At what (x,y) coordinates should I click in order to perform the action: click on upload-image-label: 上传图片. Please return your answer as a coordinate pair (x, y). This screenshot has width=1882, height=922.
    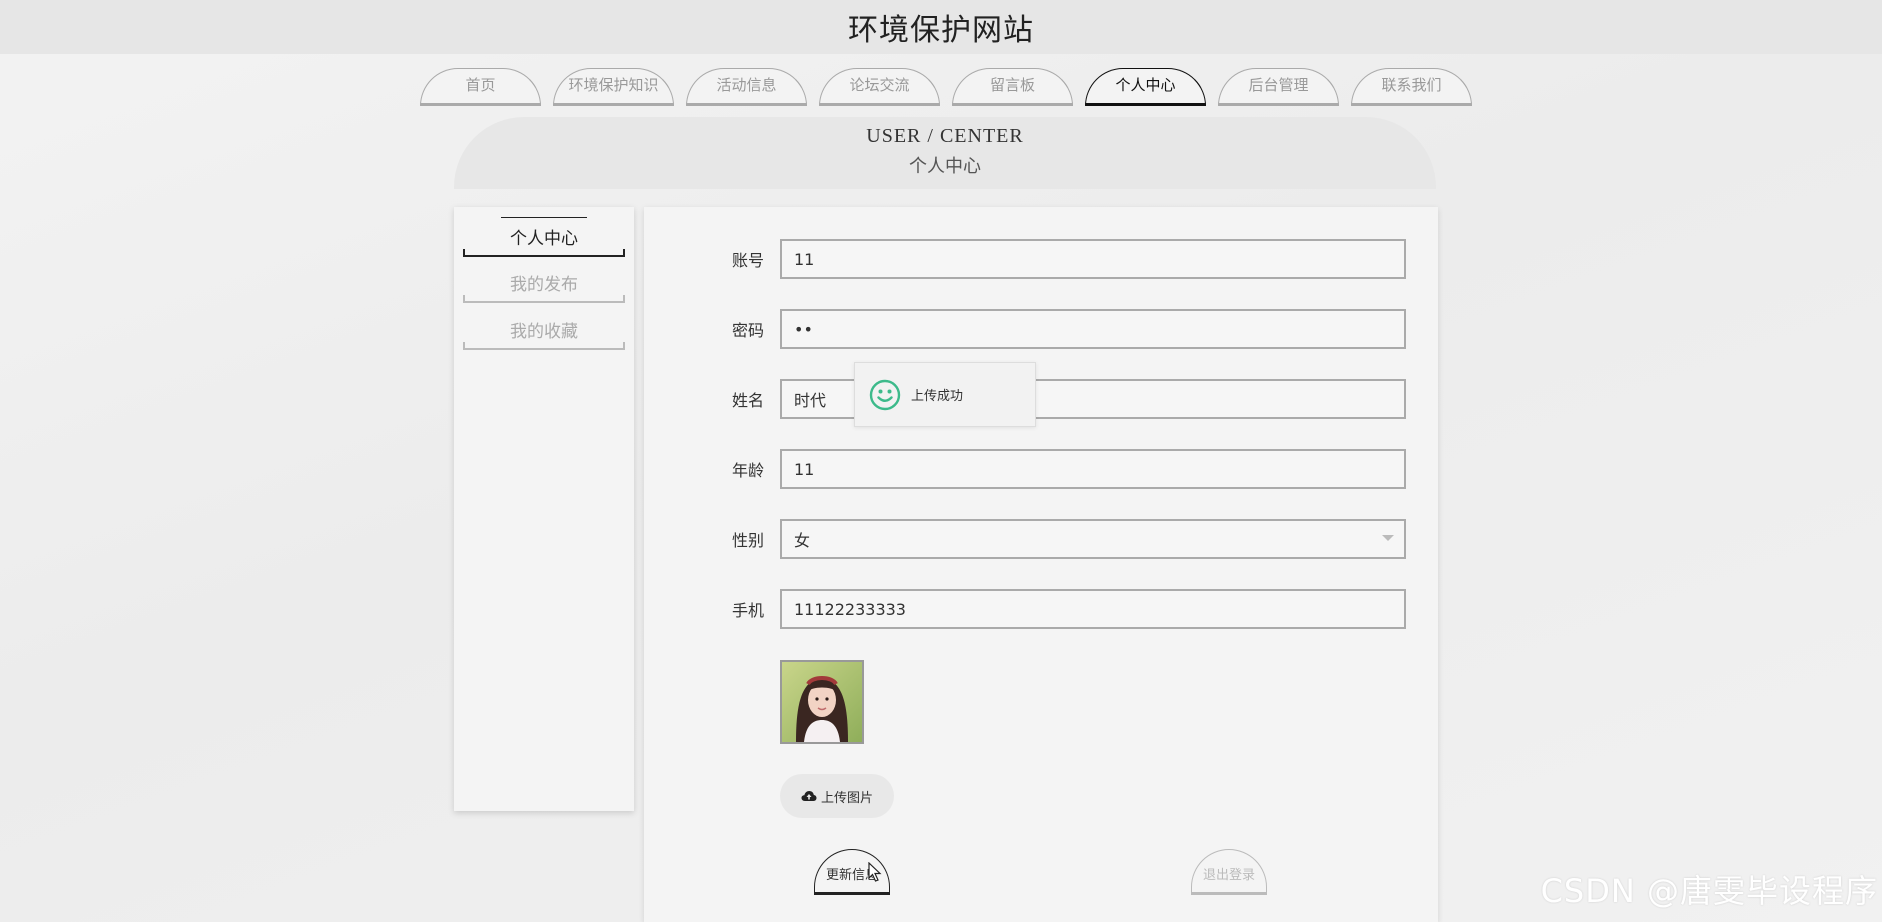
    Looking at the image, I should click on (846, 798).